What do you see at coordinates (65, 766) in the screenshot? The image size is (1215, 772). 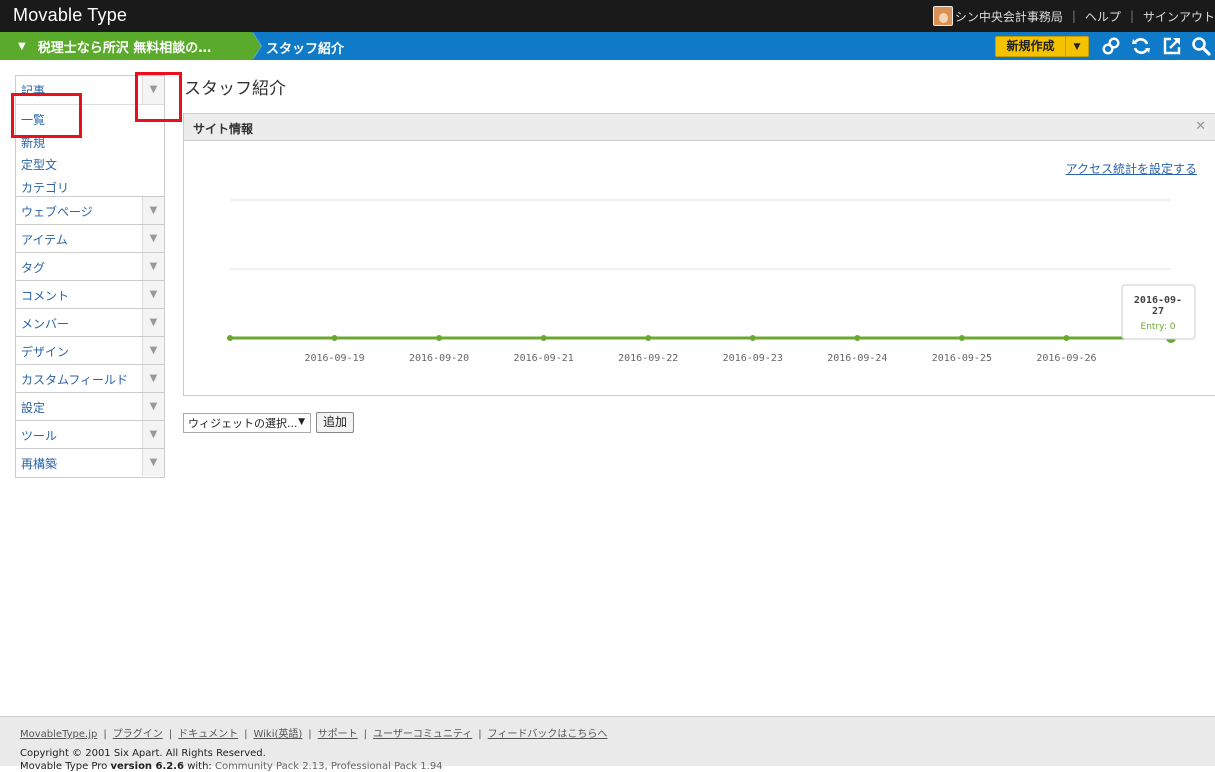 I see `version-prefix: Movable Type Pro` at bounding box center [65, 766].